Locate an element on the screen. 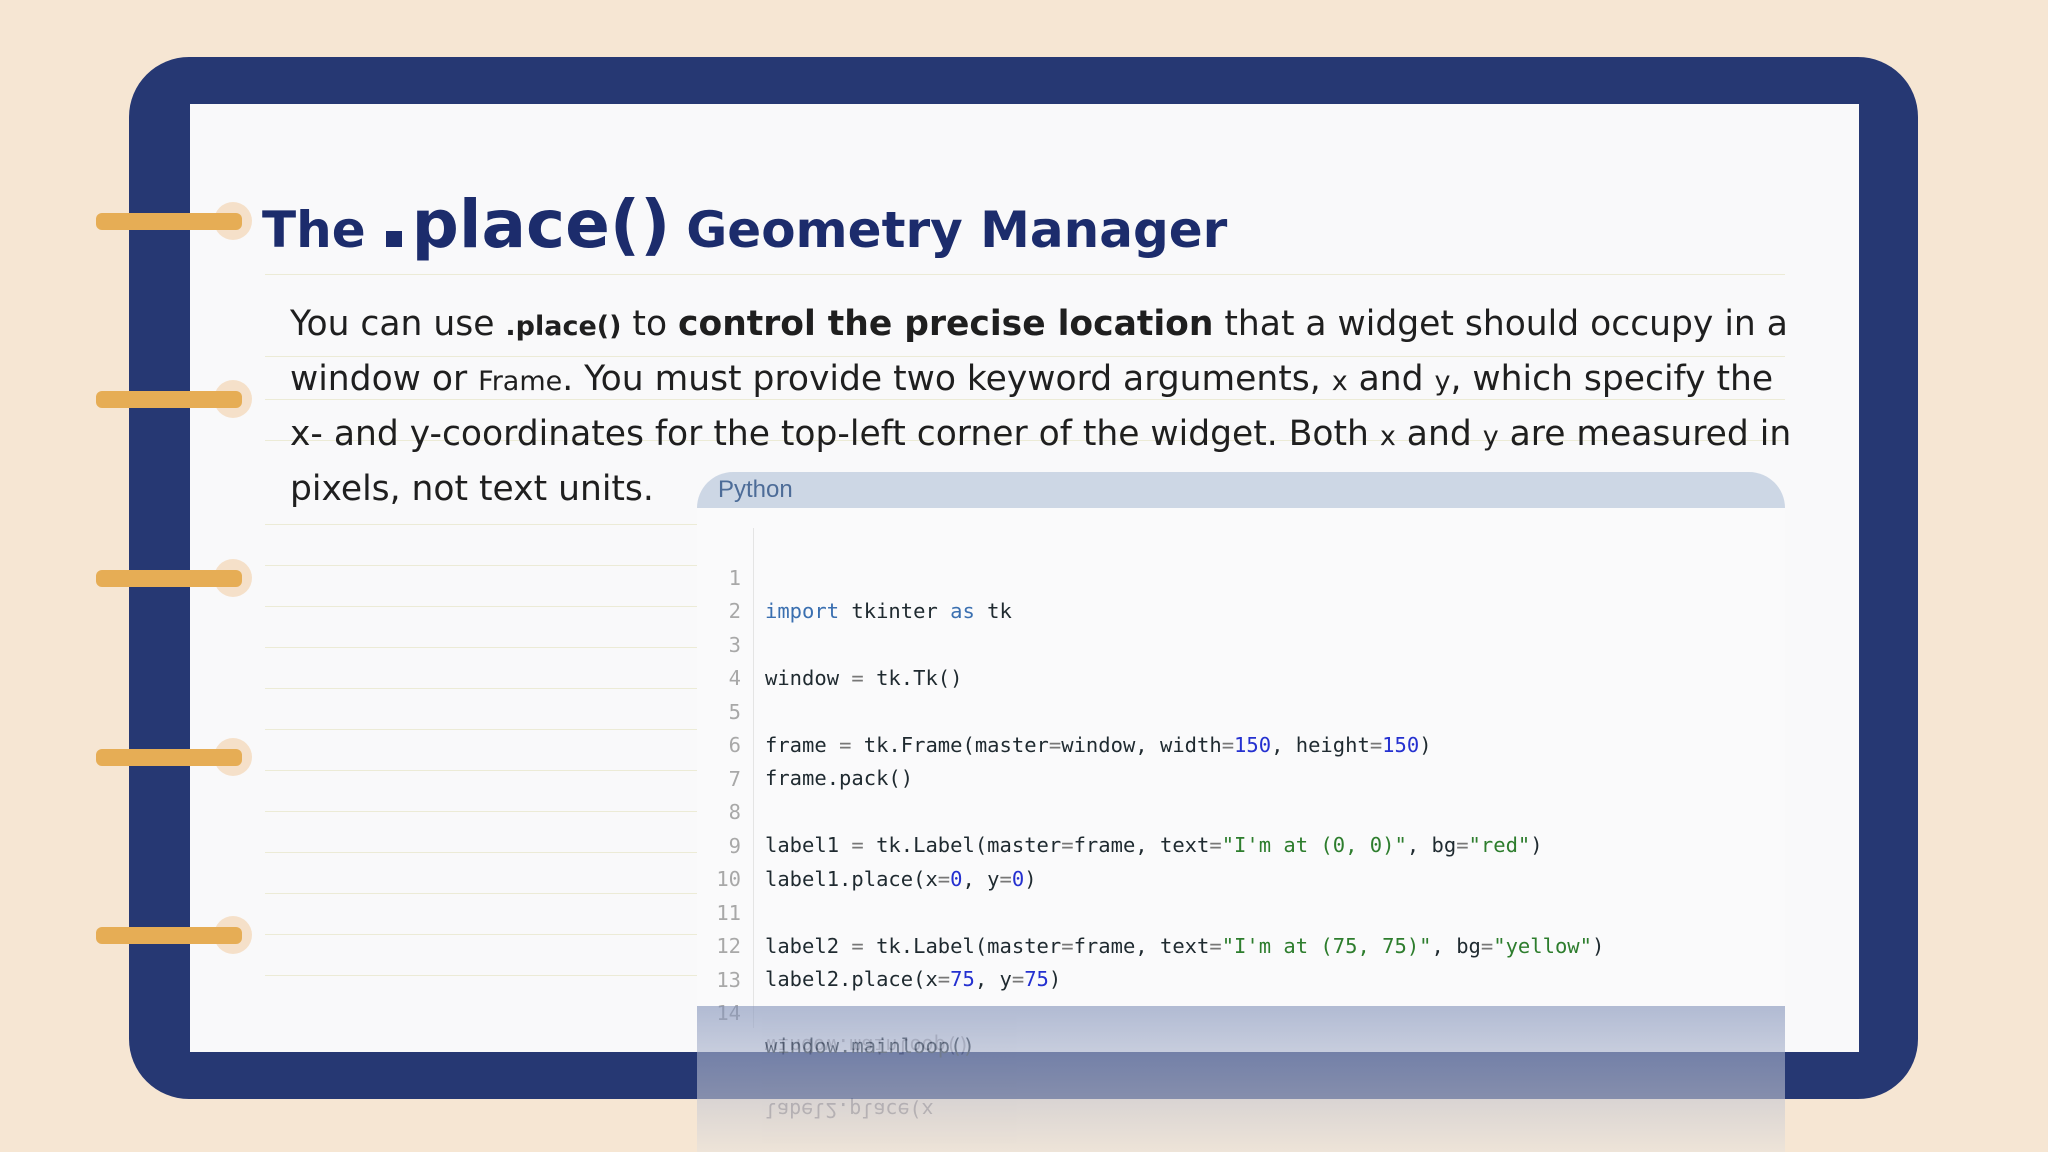 This screenshot has height=1152, width=2048. code-line: 9 label1.place(x=0, y=0) is located at coordinates (1241, 844).